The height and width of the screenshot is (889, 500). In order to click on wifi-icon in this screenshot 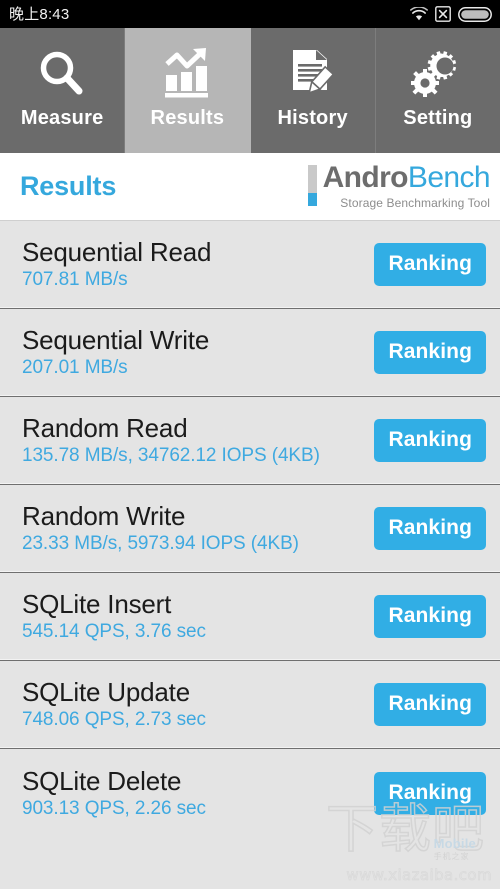, I will do `click(419, 14)`.